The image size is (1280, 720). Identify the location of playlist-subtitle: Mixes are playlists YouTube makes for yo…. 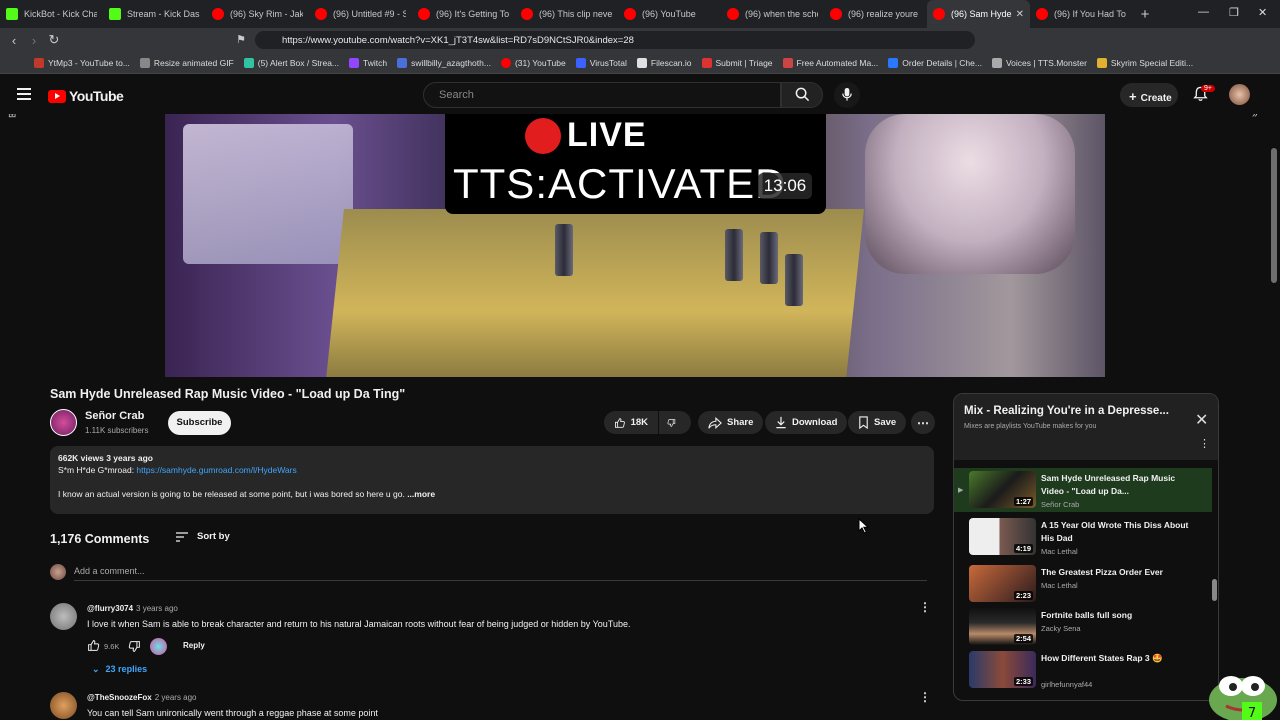
(1030, 426).